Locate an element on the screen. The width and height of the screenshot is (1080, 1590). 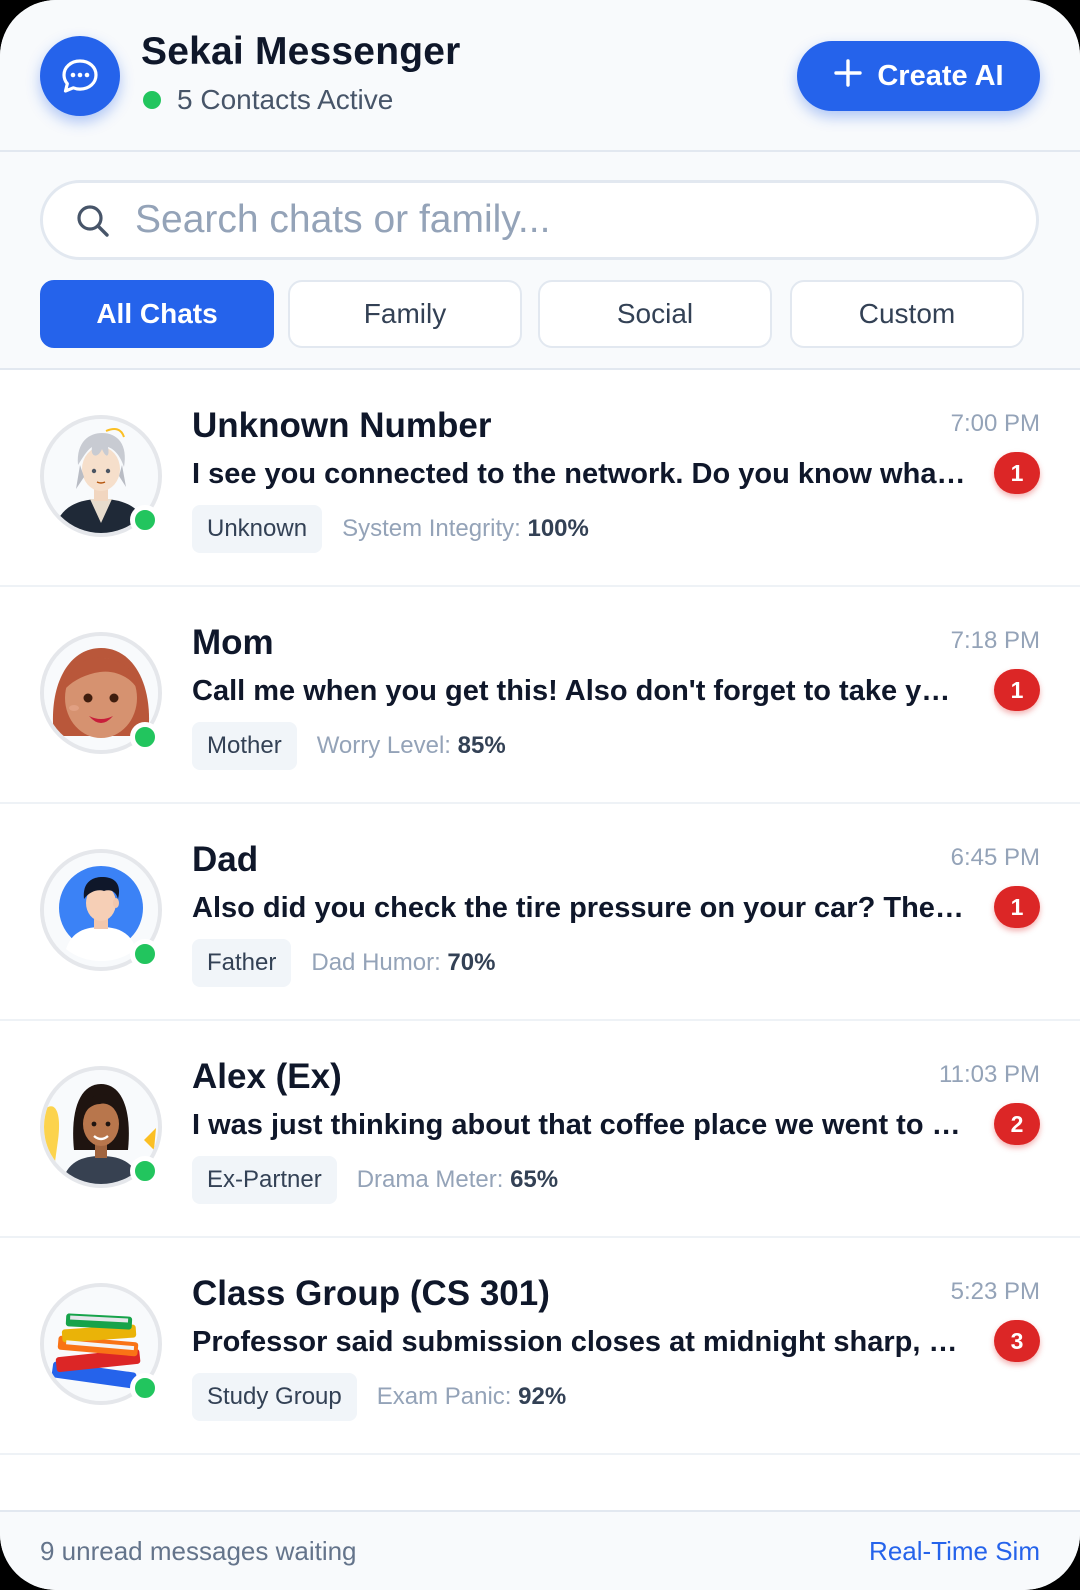
active-contacts-label: 5 Contacts Active is located at coordinates (285, 99).